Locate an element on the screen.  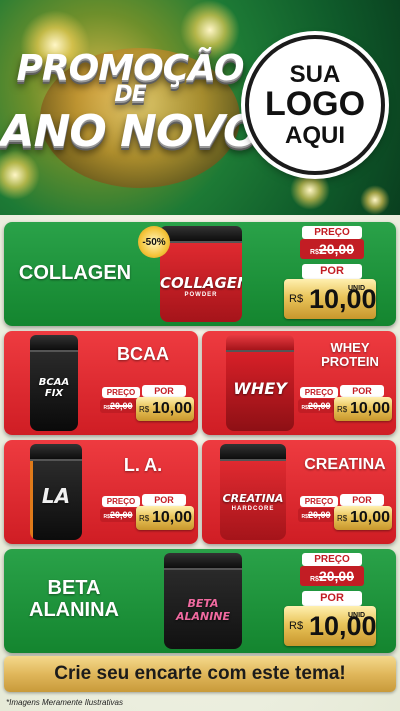
product-card-la: LA L. A. PREÇO R$20,00 POR R$ 10,00 is located at coordinates (101, 492).